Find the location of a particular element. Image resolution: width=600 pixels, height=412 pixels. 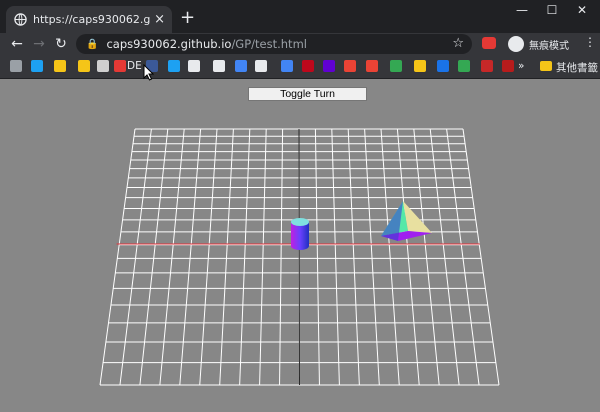

translate-icon is located at coordinates (287, 66).